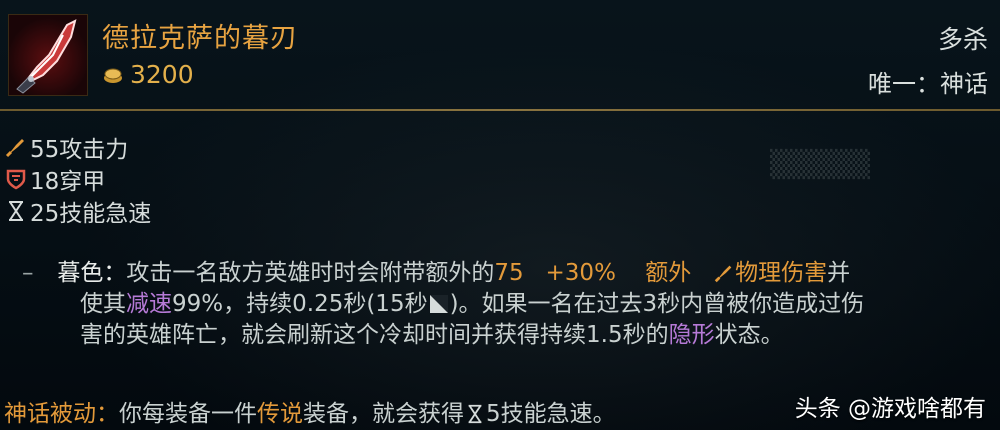  I want to click on mythic-passive: 神话被动：你每装备一件传说装备，就会获得 5技能急速。, so click(310, 411).